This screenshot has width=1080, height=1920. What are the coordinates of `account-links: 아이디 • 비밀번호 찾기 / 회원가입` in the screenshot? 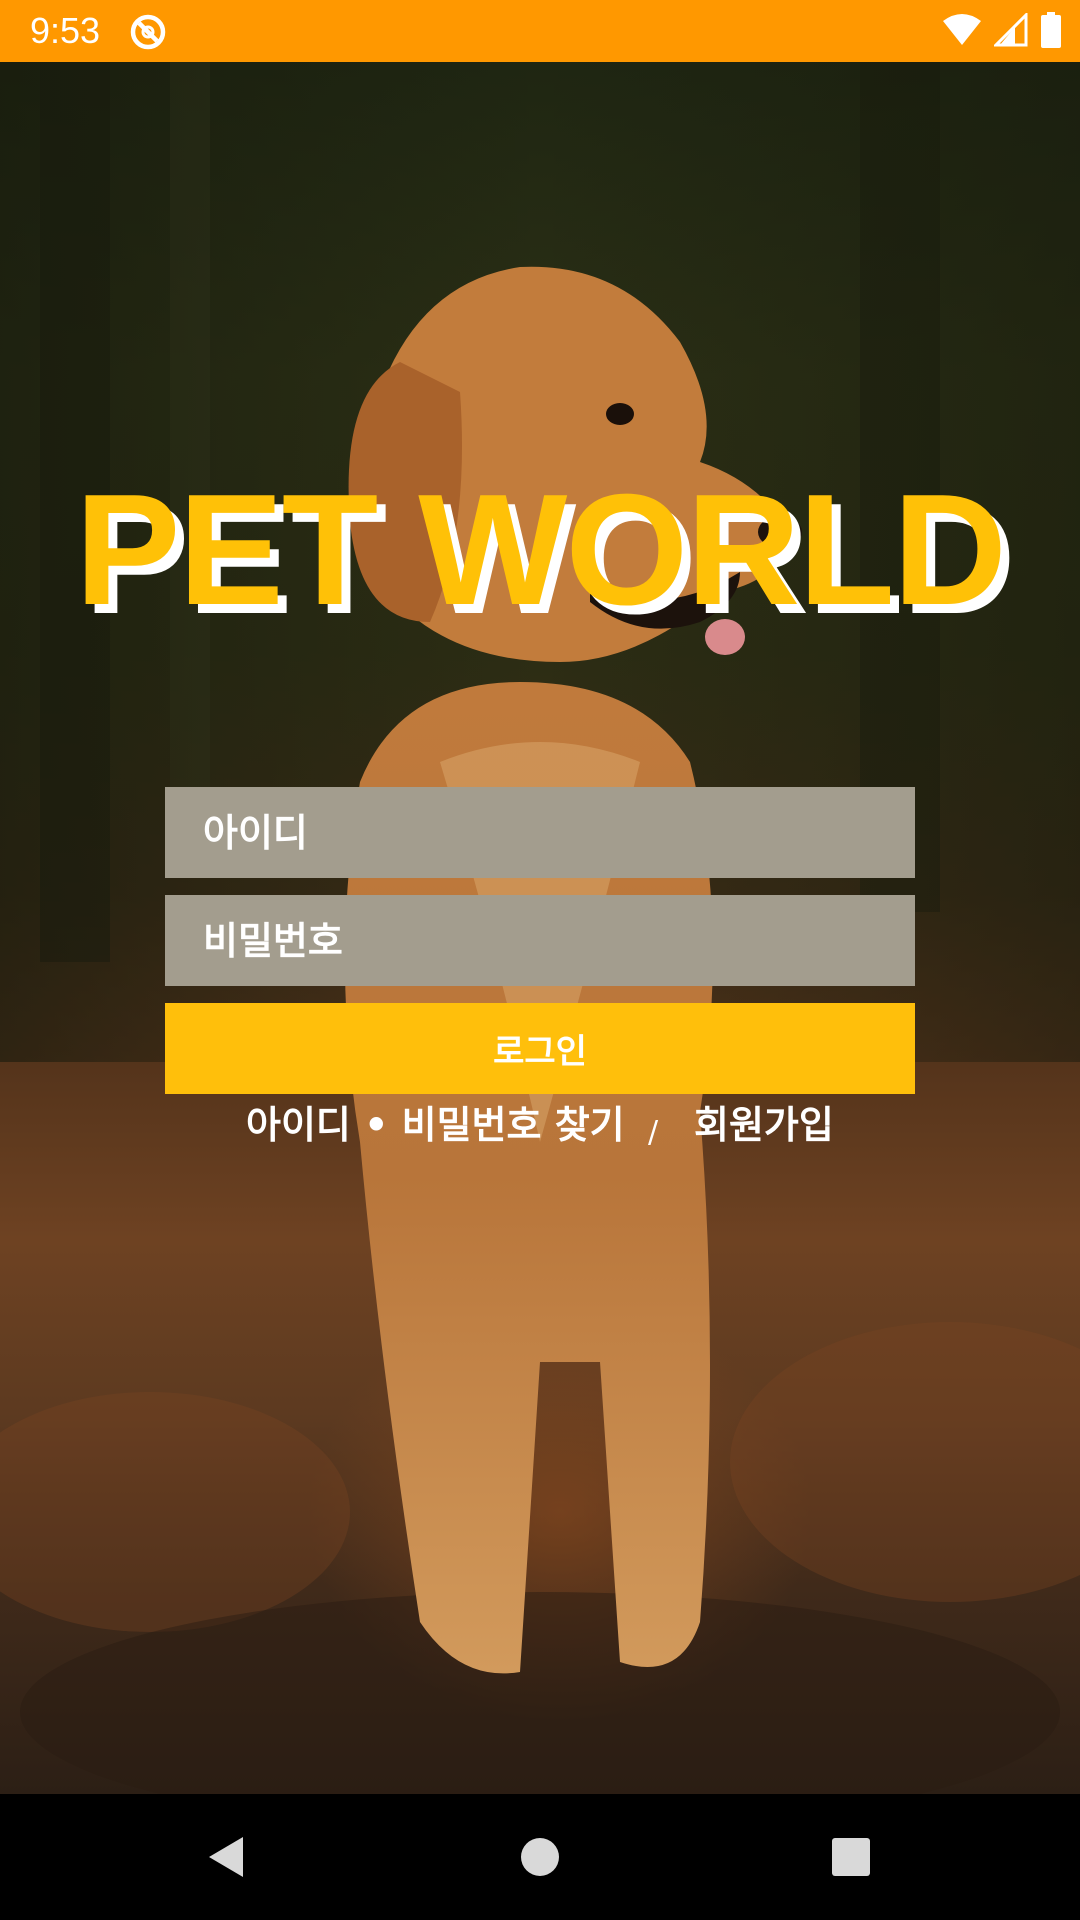 It's located at (540, 1128).